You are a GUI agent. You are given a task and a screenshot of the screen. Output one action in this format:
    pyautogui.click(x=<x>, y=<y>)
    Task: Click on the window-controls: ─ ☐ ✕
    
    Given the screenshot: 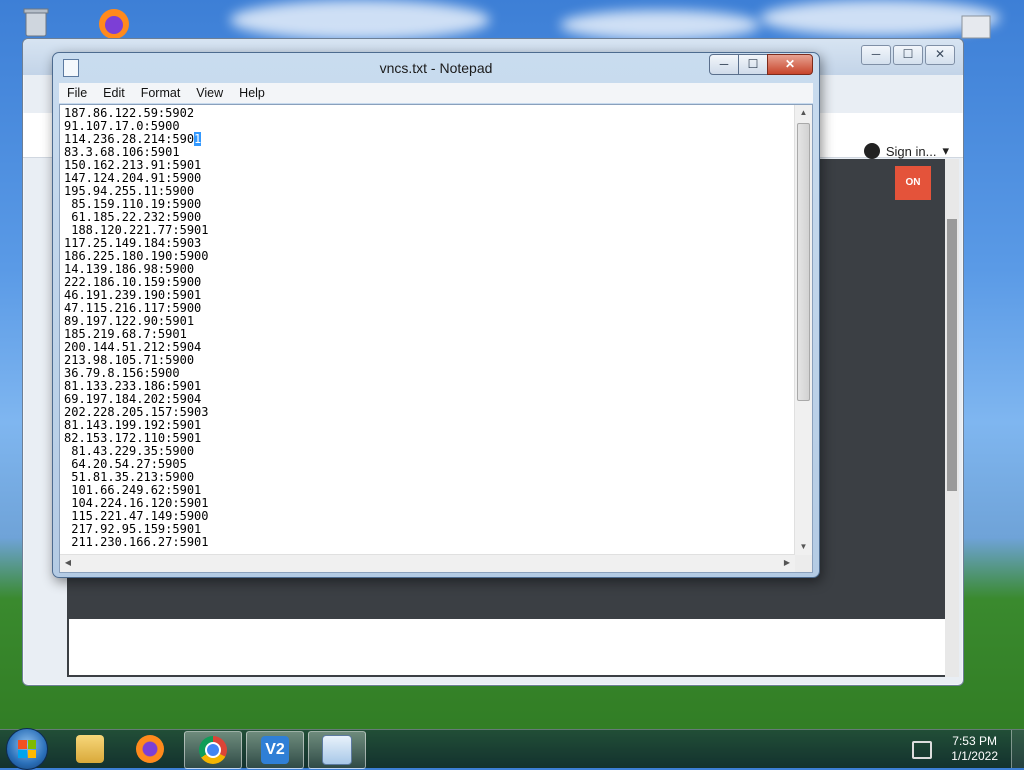 What is the action you would take?
    pyautogui.click(x=761, y=64)
    